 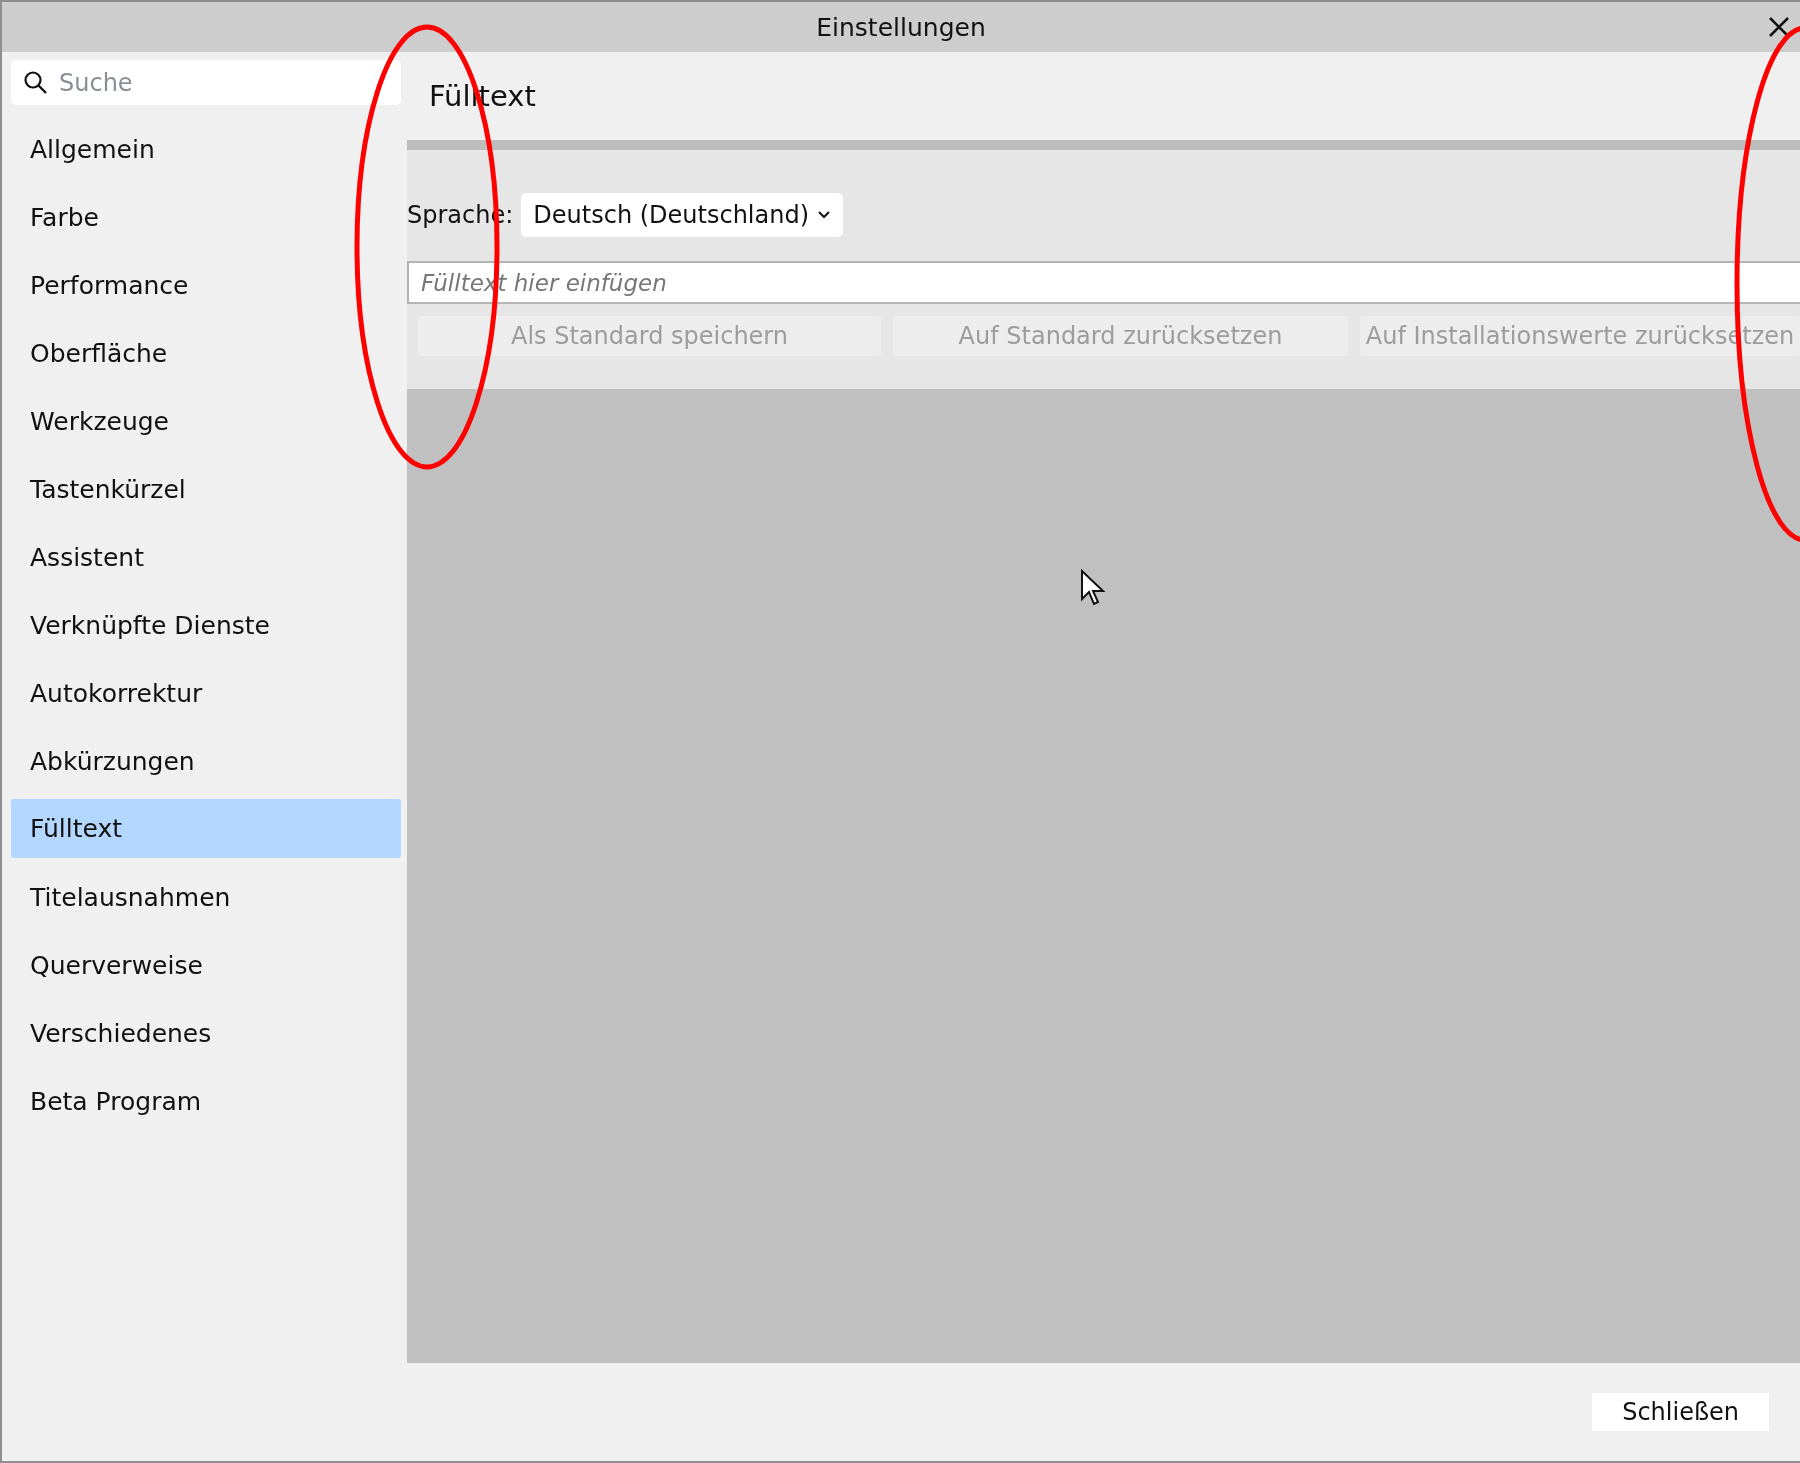 What do you see at coordinates (682, 215) in the screenshot?
I see `language-dropdown: Deutsch (Deutschland)` at bounding box center [682, 215].